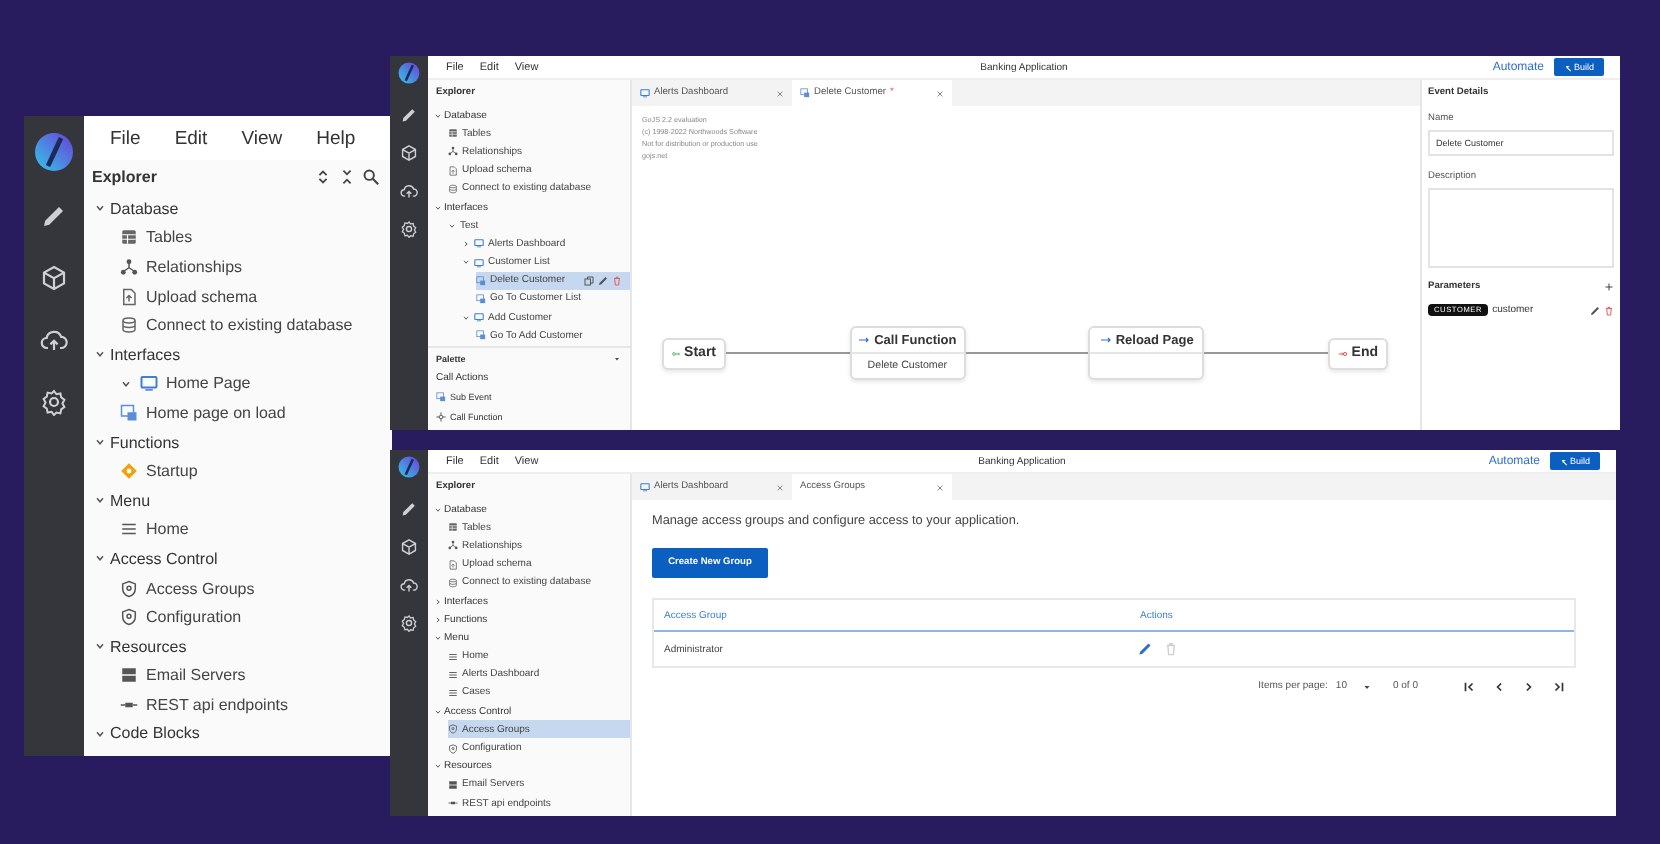 Image resolution: width=1660 pixels, height=844 pixels. I want to click on tree-item: Email Servers, so click(256, 676).